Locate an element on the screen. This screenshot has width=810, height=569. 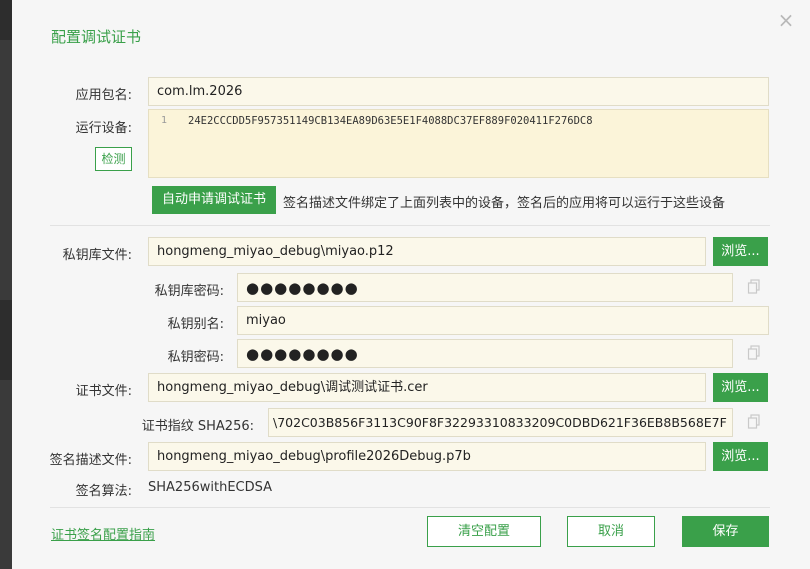
keystore-password-label: 私钥库密码: is located at coordinates (189, 291).